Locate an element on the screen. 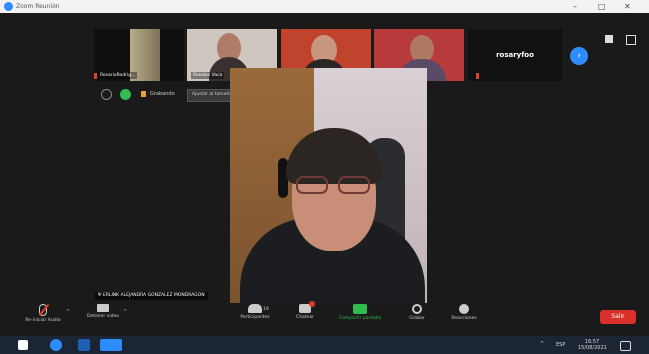 The image size is (649, 354). video-camera-icon is located at coordinates (103, 308).